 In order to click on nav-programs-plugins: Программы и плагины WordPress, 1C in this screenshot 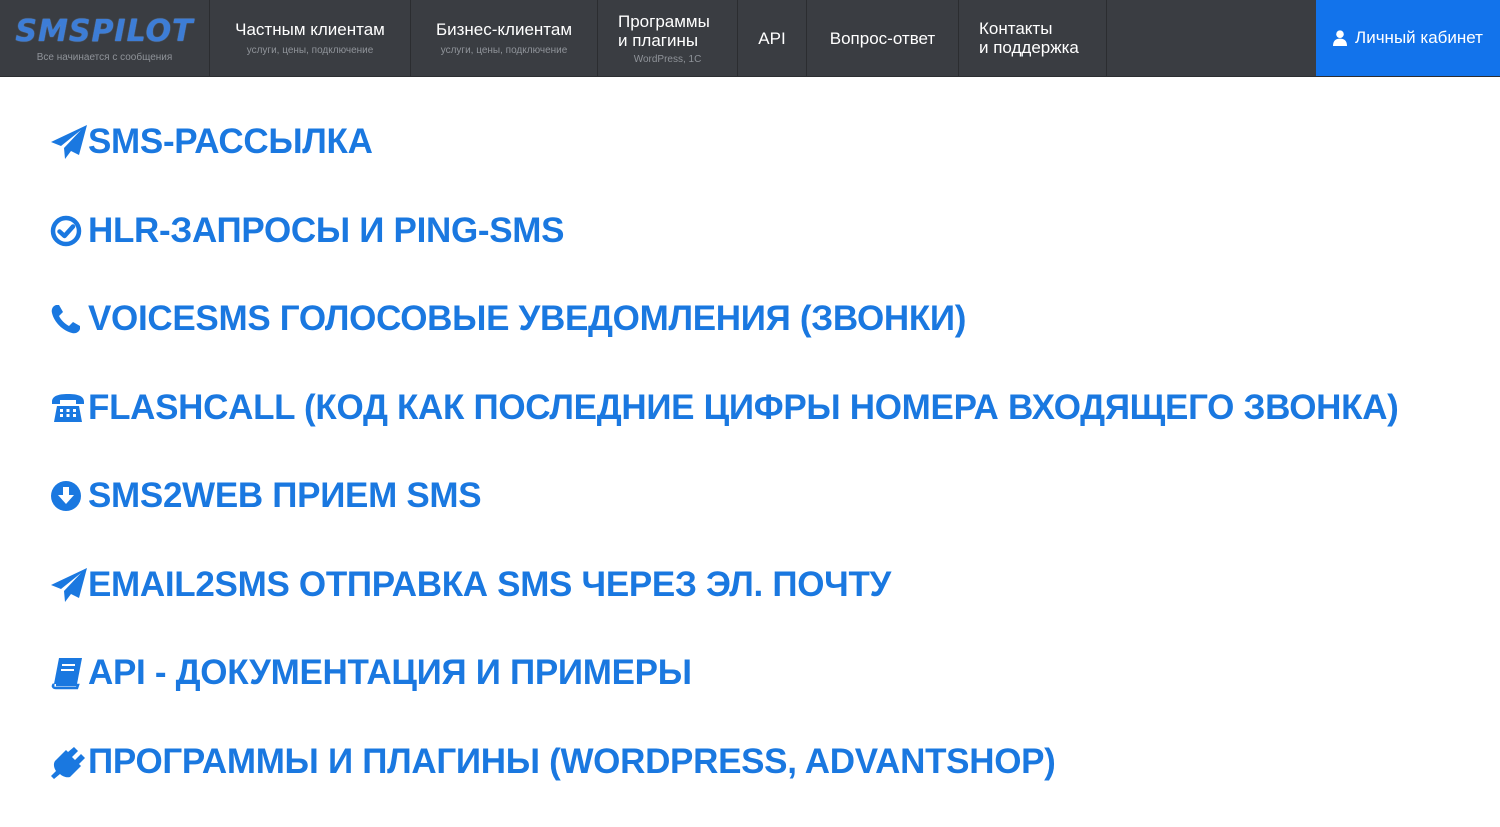, I will do `click(668, 38)`.